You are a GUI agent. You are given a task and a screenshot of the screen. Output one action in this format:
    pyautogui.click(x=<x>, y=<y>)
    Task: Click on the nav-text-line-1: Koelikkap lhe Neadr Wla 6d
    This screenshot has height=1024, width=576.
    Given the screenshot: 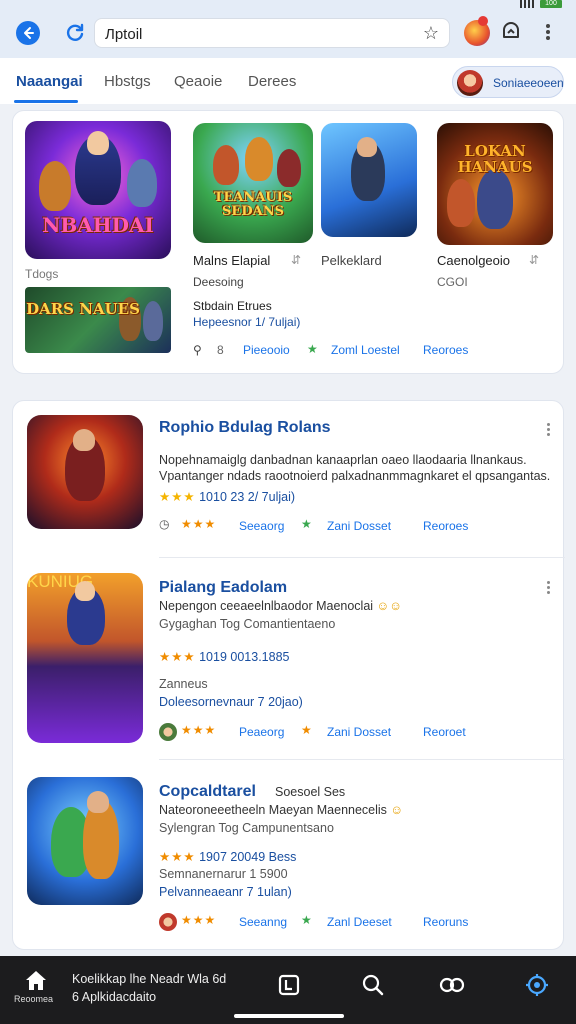 What is the action you would take?
    pyautogui.click(x=149, y=979)
    